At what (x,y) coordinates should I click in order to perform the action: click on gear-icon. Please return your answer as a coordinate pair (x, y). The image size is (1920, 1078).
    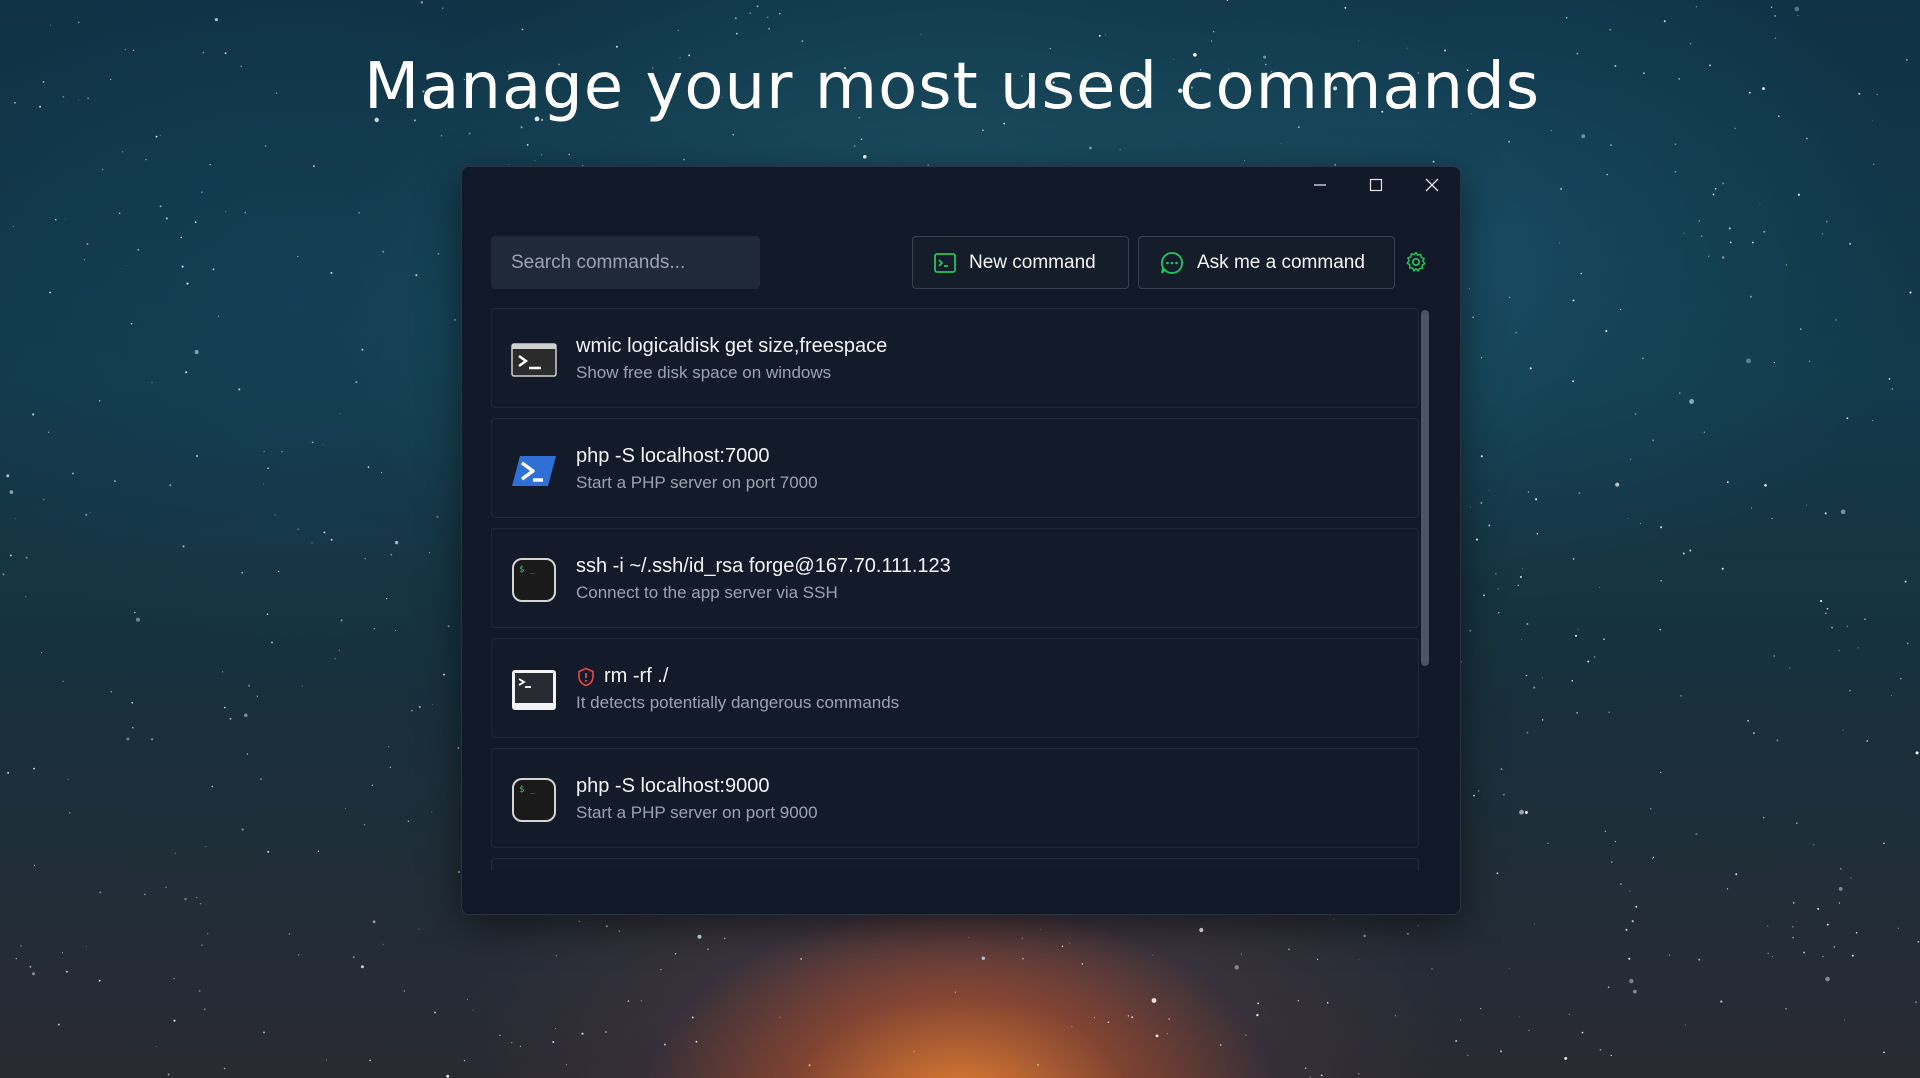
    Looking at the image, I should click on (1416, 262).